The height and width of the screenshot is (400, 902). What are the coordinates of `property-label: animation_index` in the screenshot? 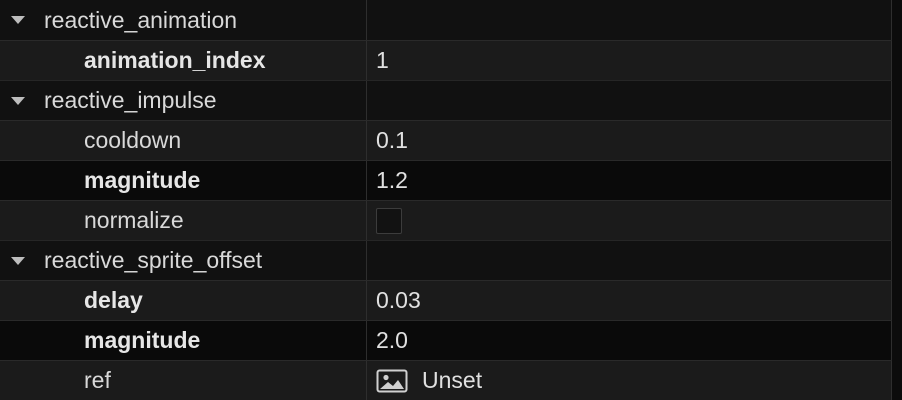 It's located at (175, 60).